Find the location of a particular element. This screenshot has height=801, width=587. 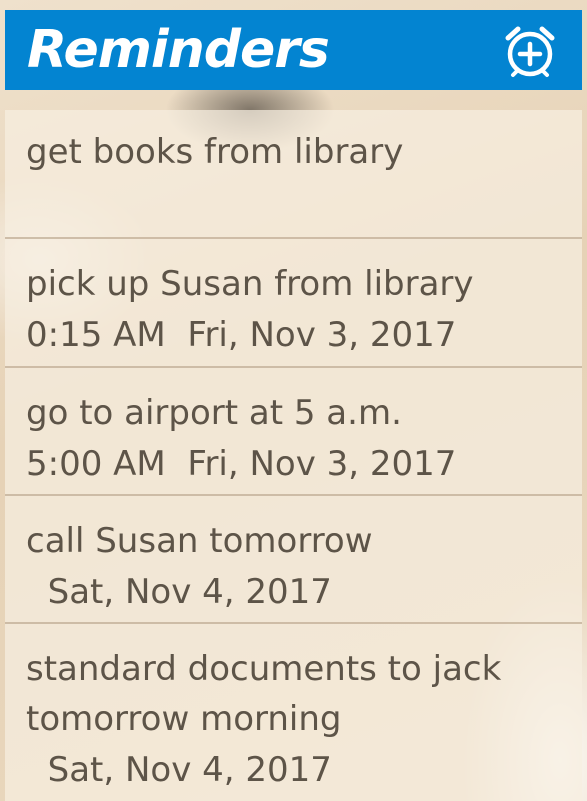

reminder-text: tomorrow morning is located at coordinates (184, 719).